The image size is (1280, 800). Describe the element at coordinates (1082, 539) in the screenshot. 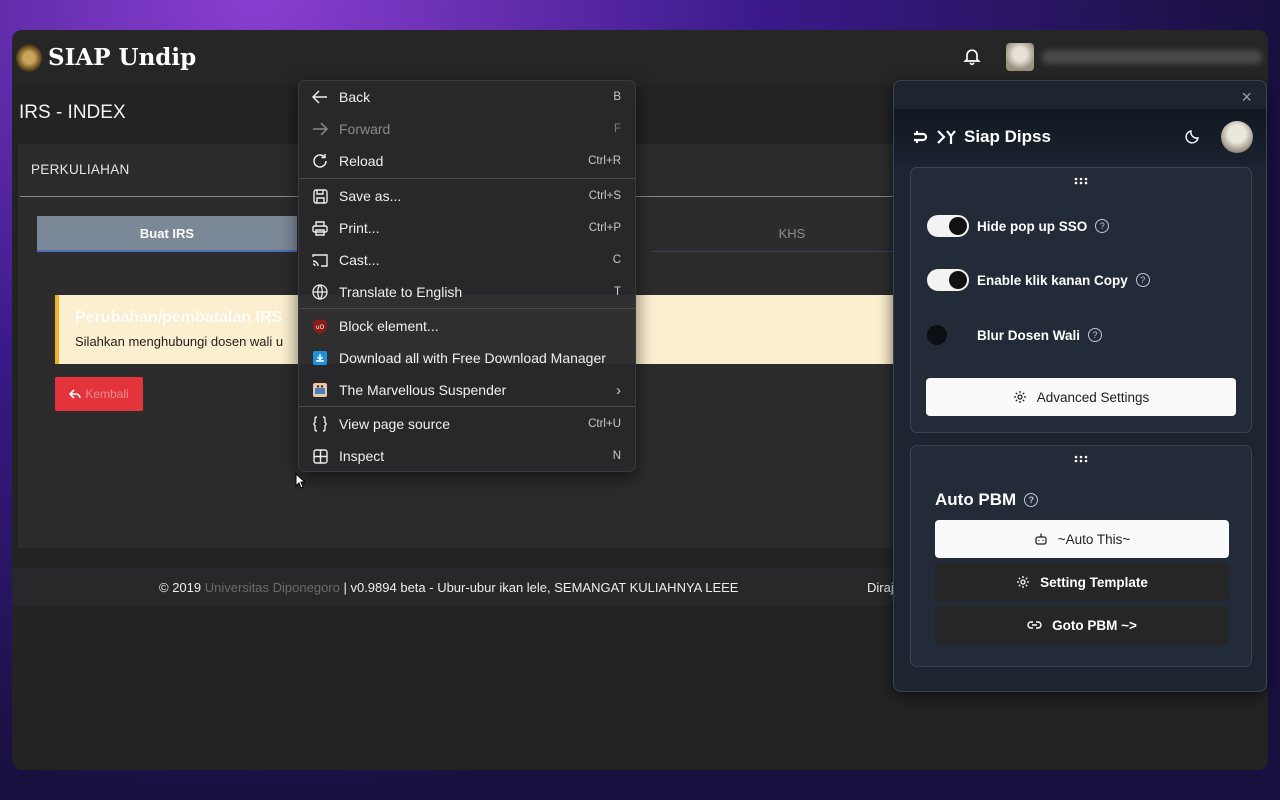

I see `auto-this-button: ~Auto This~` at that location.